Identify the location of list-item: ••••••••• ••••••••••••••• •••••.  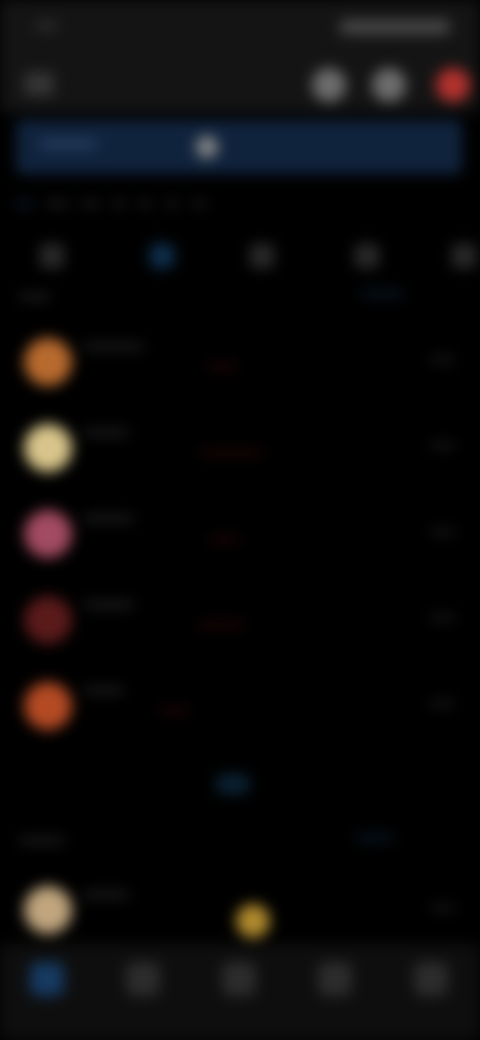
(240, 453).